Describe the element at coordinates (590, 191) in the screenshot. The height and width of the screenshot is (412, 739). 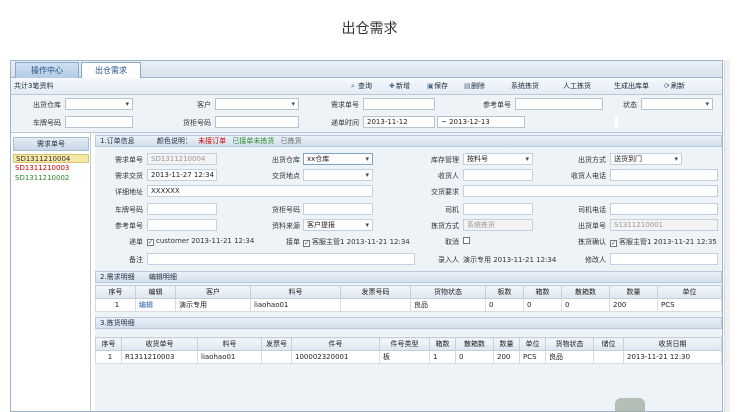
I see `delivery-req-field` at that location.